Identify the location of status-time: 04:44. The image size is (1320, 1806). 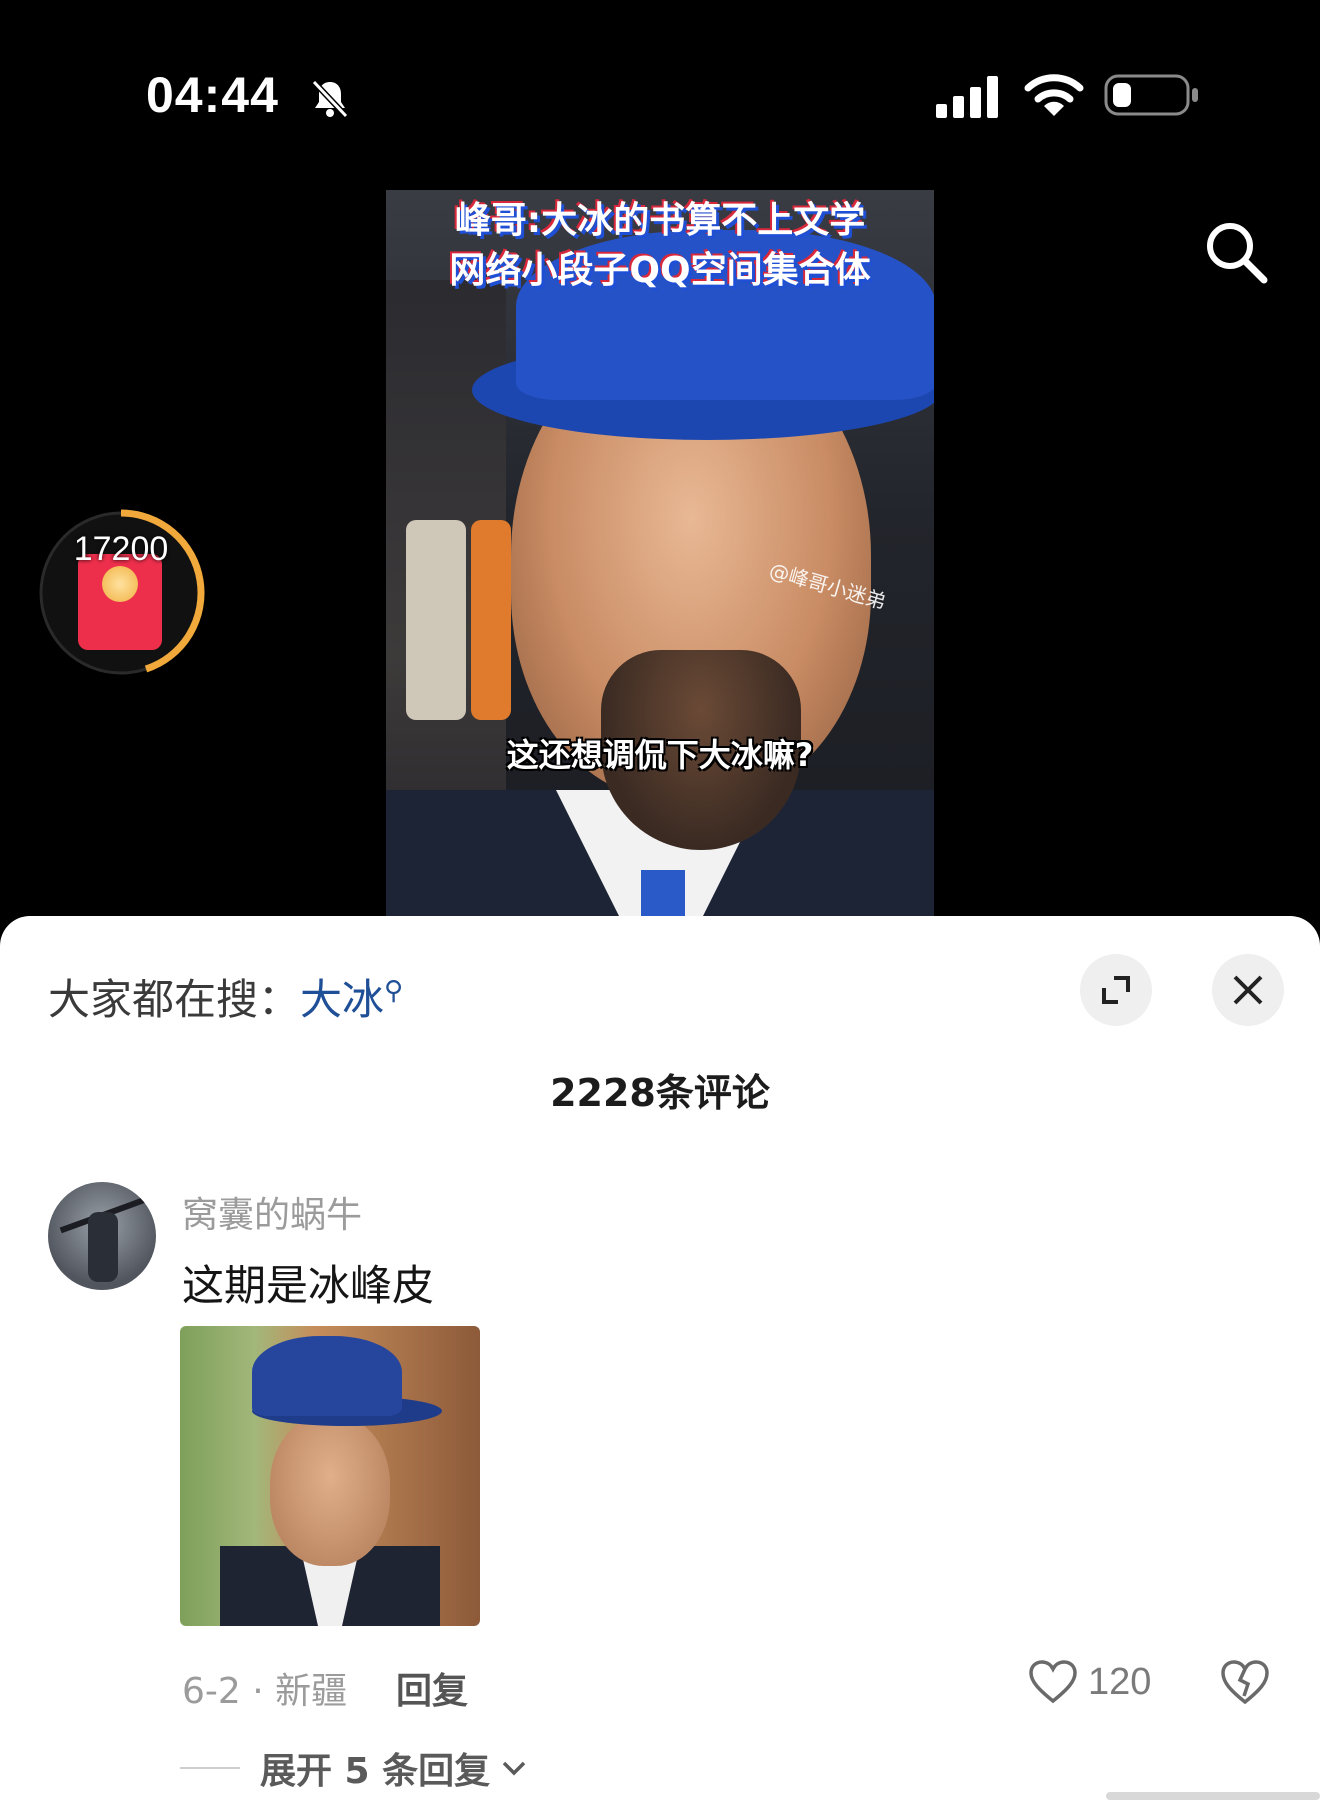
(212, 95).